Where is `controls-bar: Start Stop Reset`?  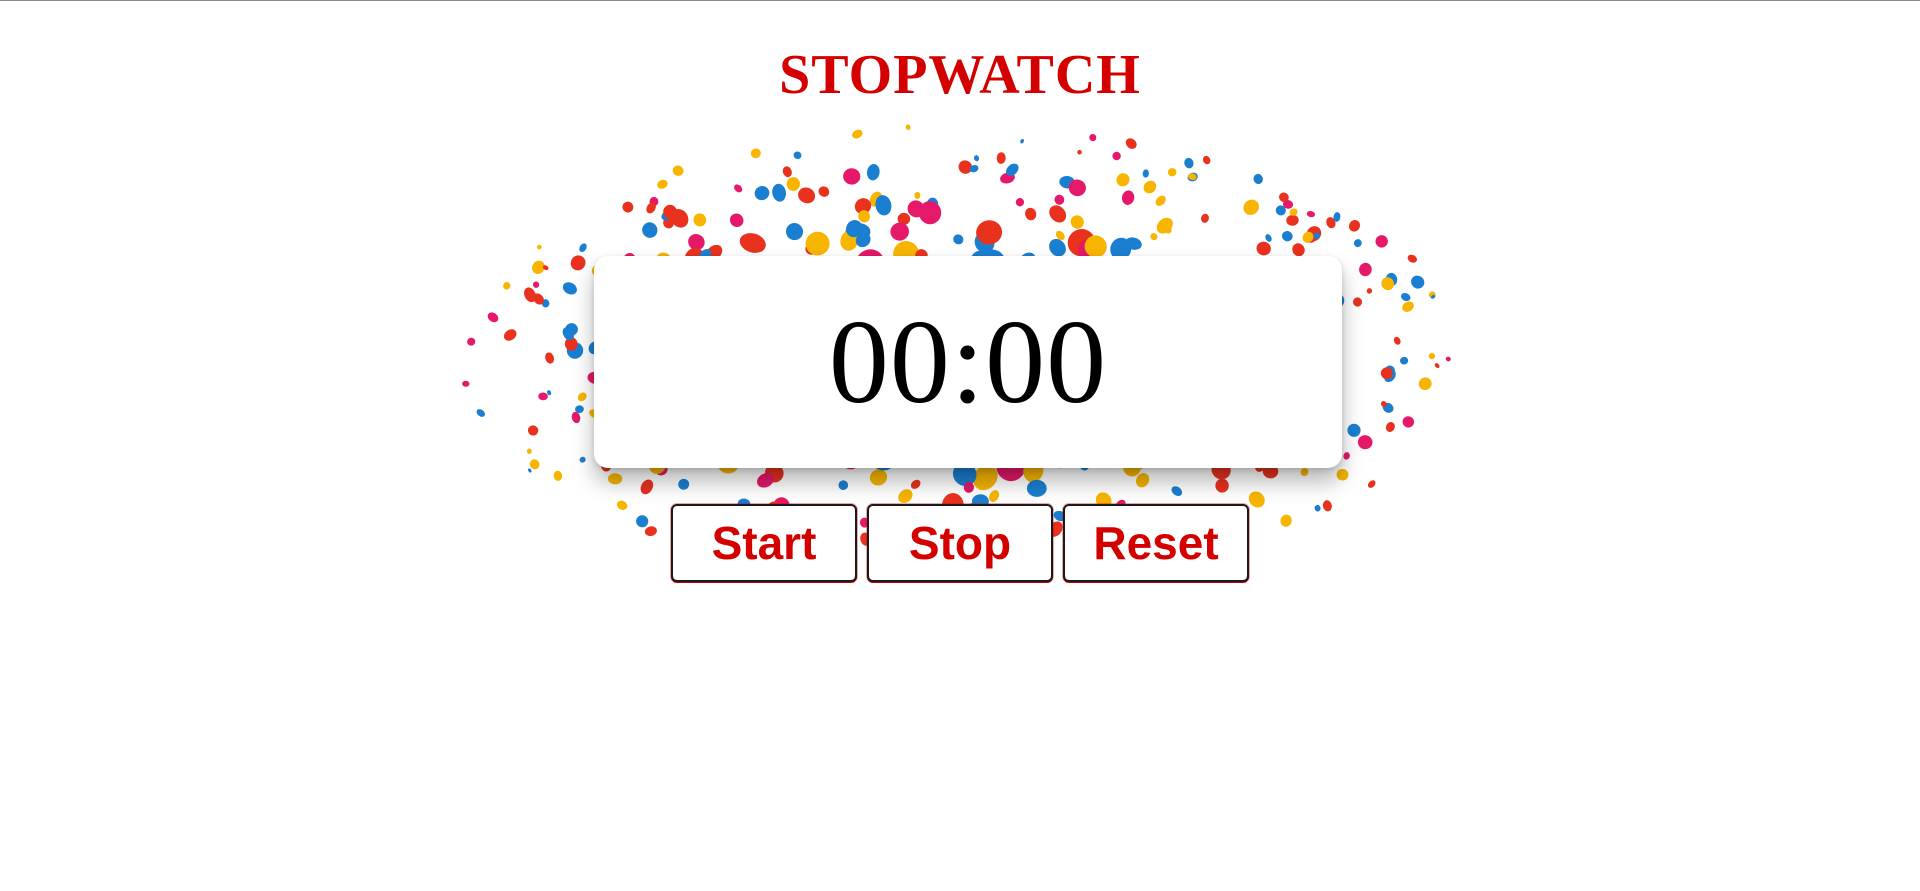
controls-bar: Start Stop Reset is located at coordinates (960, 543).